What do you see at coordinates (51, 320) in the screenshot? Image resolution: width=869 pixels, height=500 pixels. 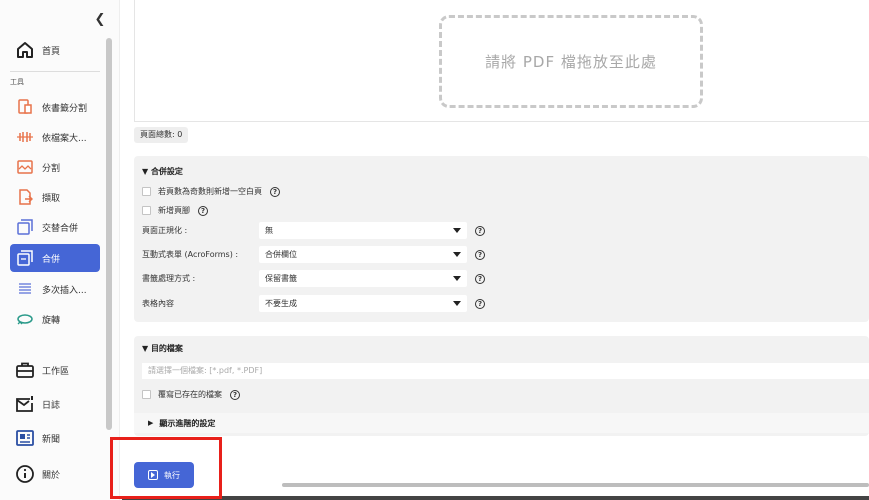 I see `sidebar-item-label: 旋轉` at bounding box center [51, 320].